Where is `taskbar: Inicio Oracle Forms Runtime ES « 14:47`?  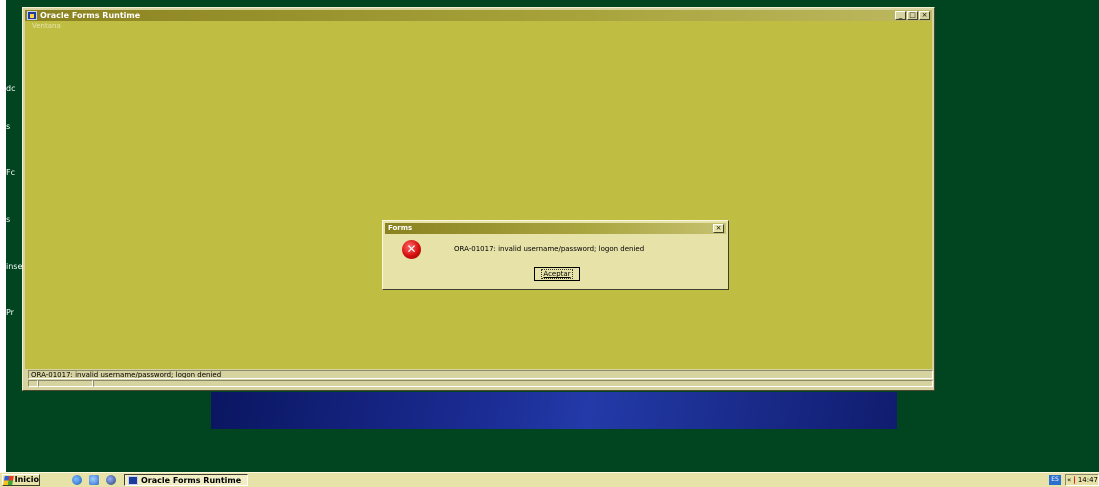
taskbar: Inicio Oracle Forms Runtime ES « 14:47 is located at coordinates (549, 479).